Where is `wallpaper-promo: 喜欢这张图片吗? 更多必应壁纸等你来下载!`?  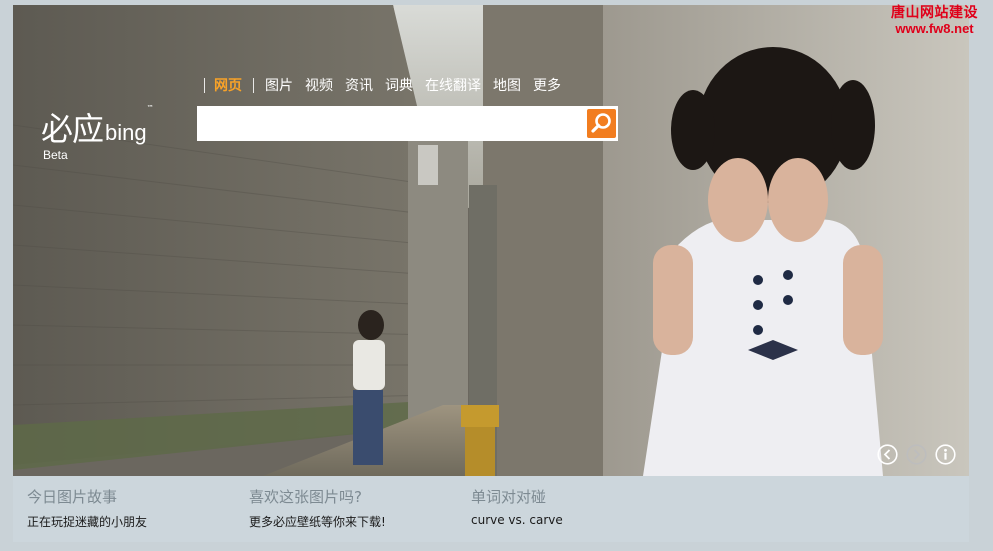
wallpaper-promo: 喜欢这张图片吗? 更多必应壁纸等你来下载! is located at coordinates (317, 508).